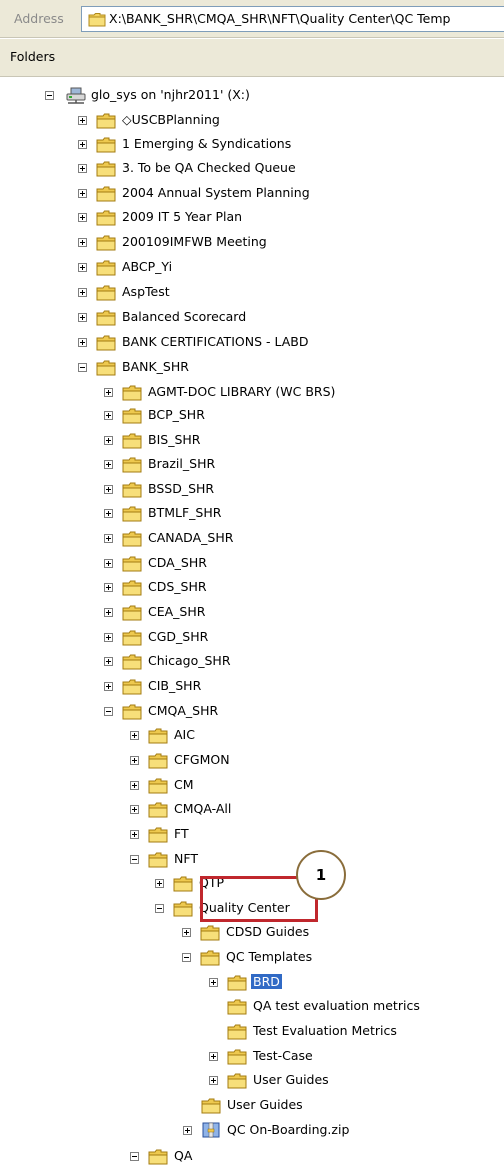 Image resolution: width=504 pixels, height=1170 pixels. I want to click on tree-item-label: 2009 IT 5 Year Plan, so click(182, 216).